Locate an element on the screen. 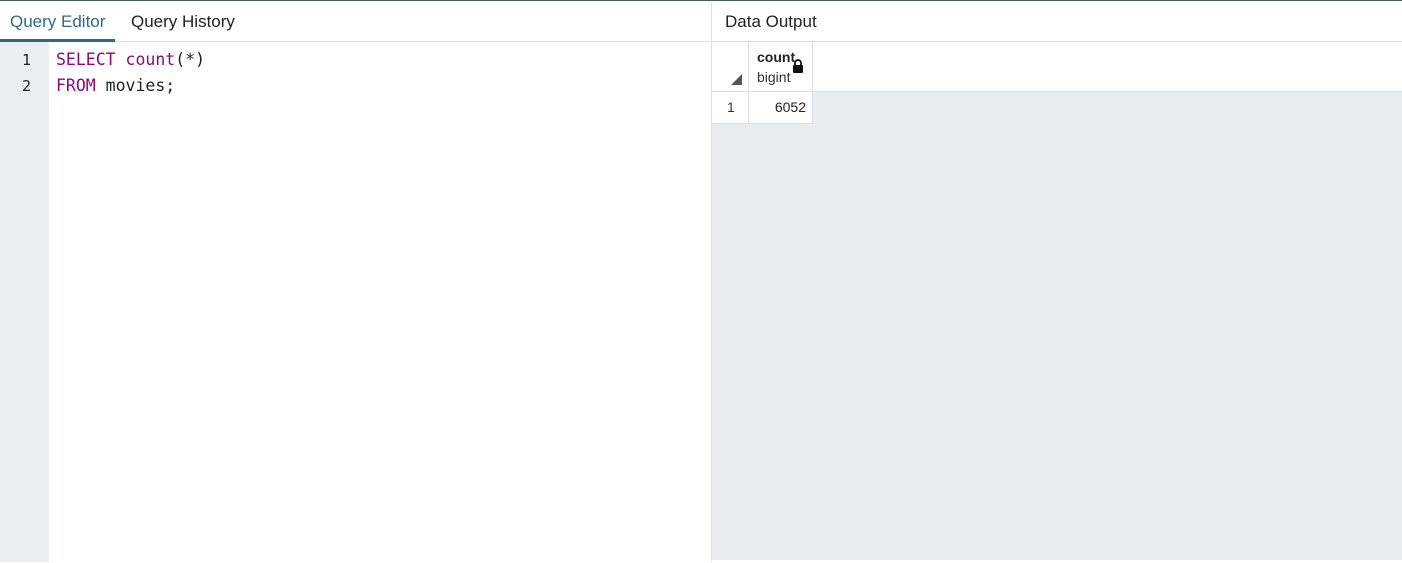  line-number: 1 is located at coordinates (26, 60).